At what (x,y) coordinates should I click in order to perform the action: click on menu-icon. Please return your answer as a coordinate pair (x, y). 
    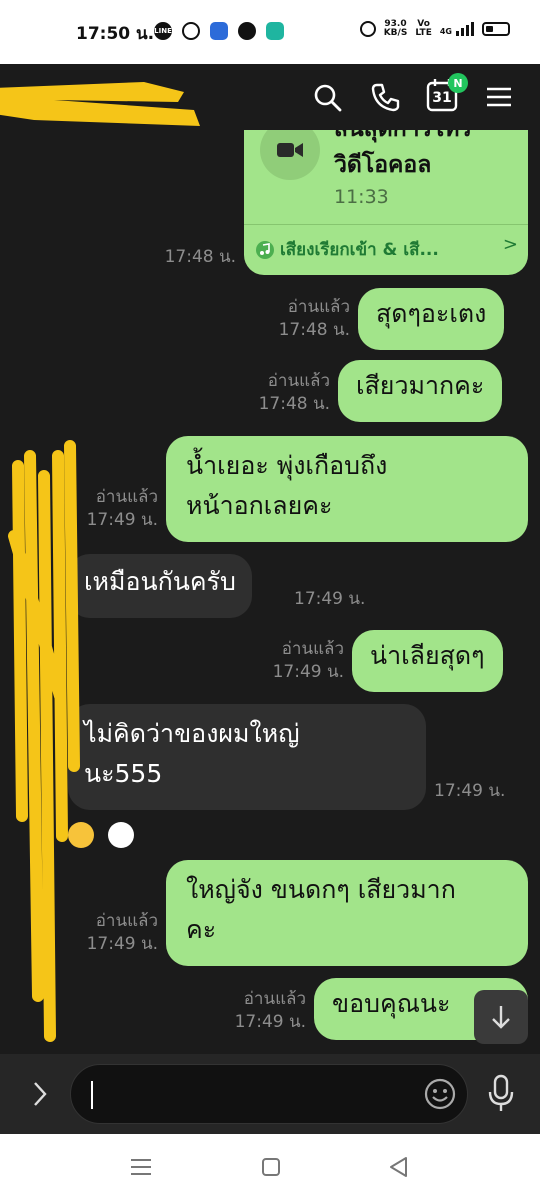
    Looking at the image, I should click on (499, 97).